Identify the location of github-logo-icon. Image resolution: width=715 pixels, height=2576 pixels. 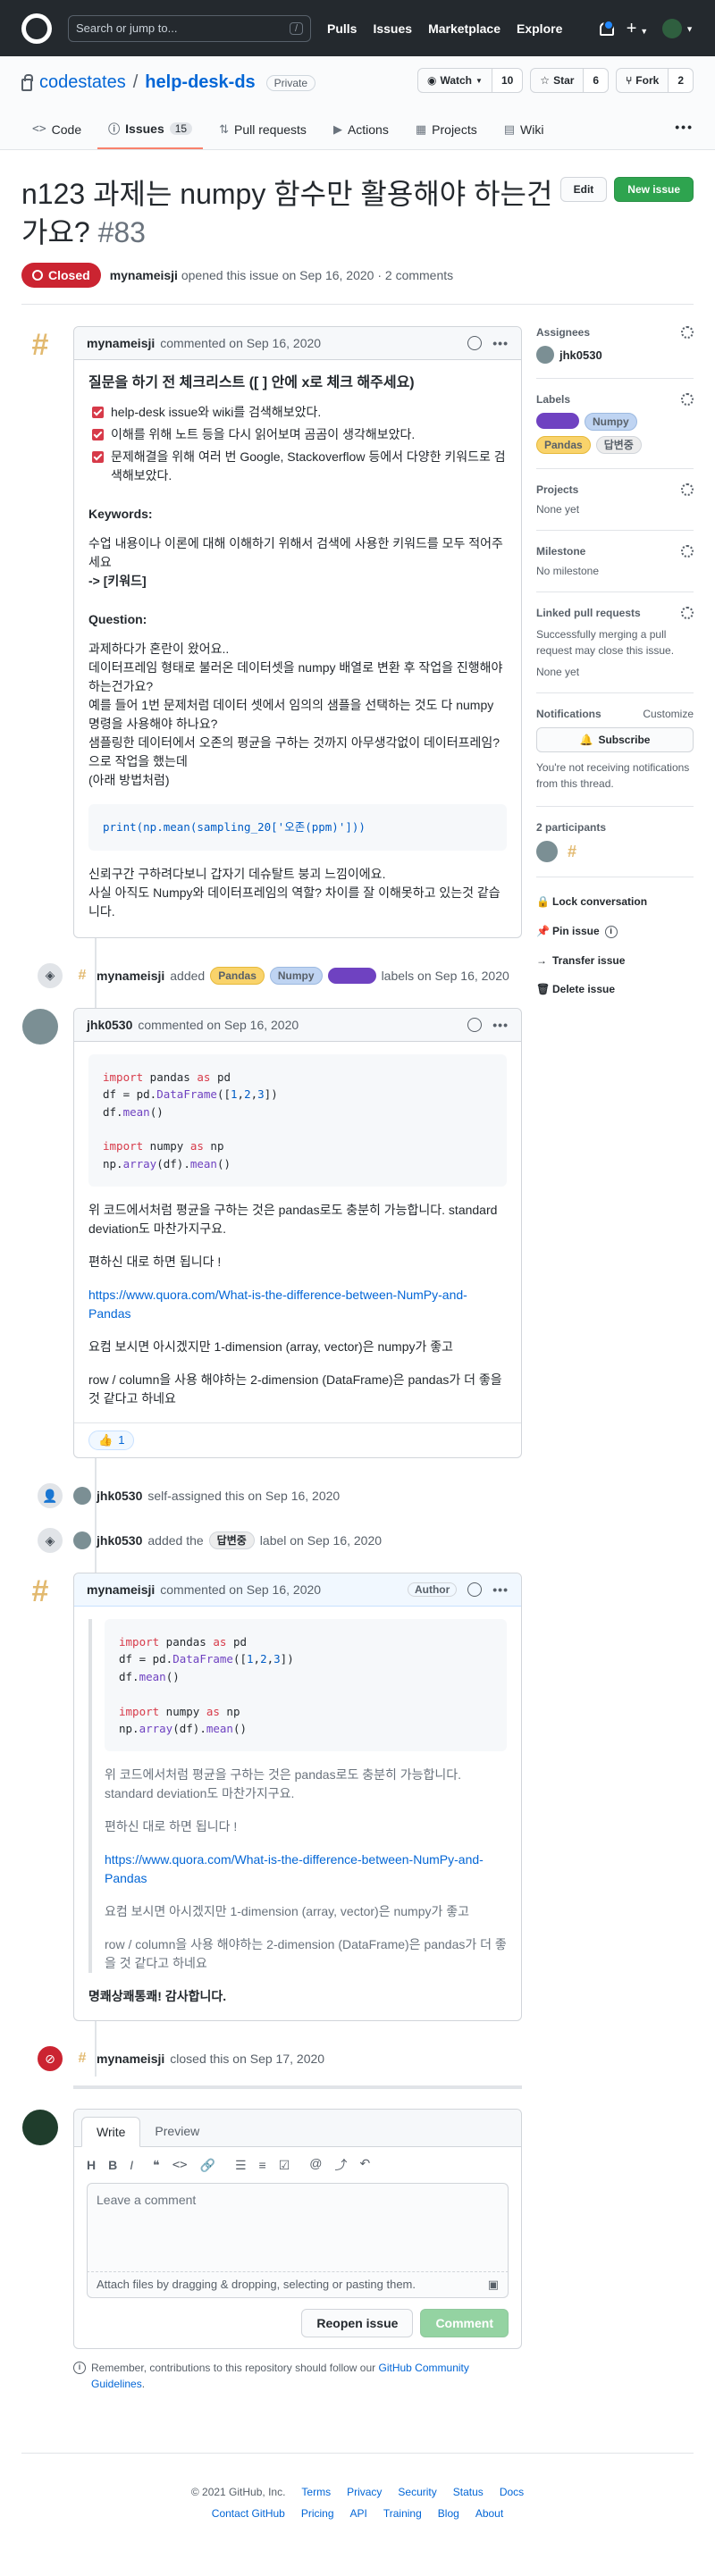
(36, 28).